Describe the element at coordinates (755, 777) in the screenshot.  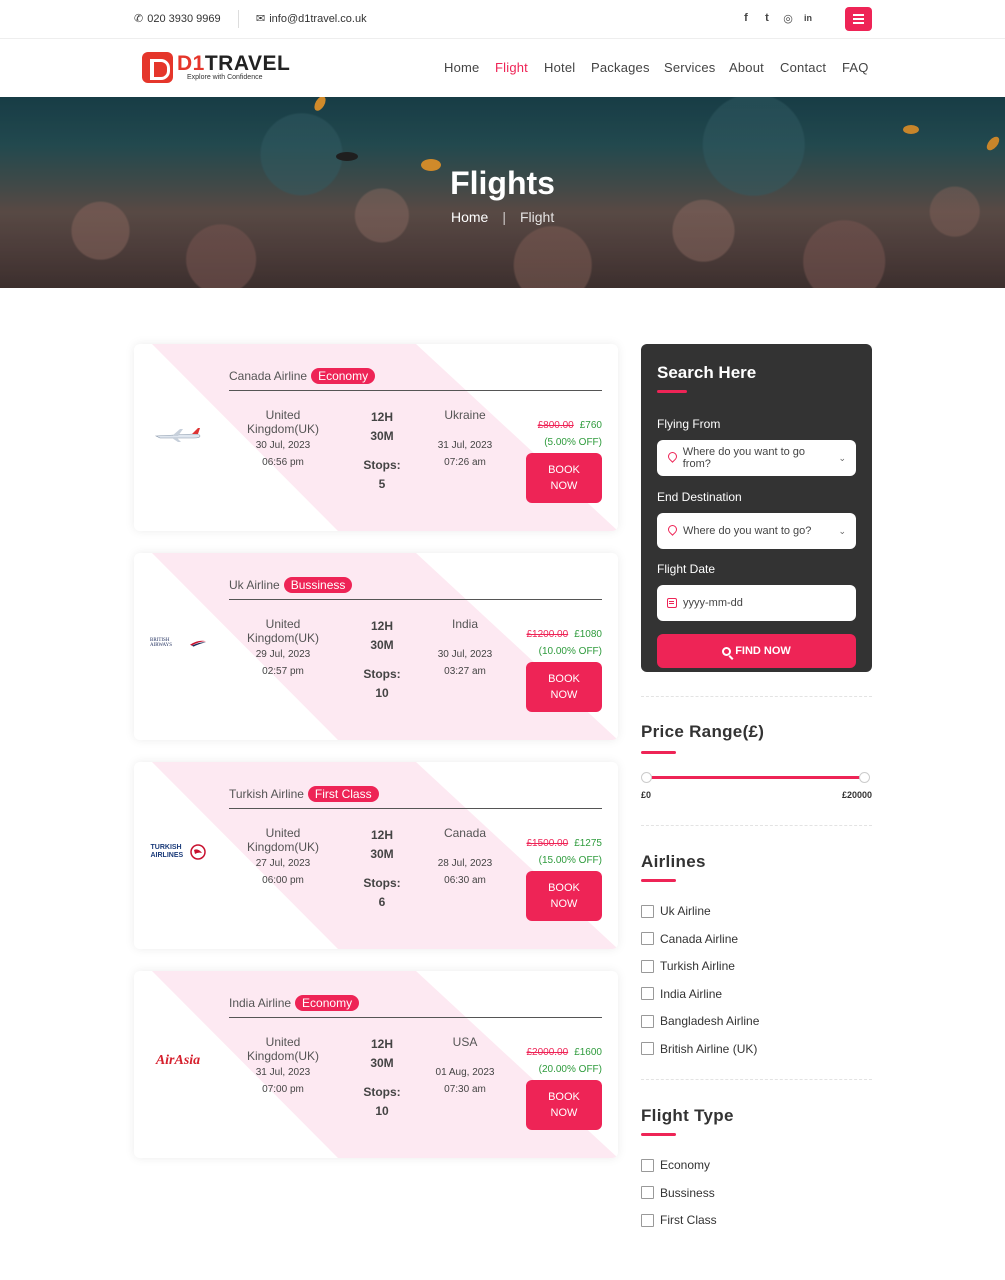
I see `price-range-track` at that location.